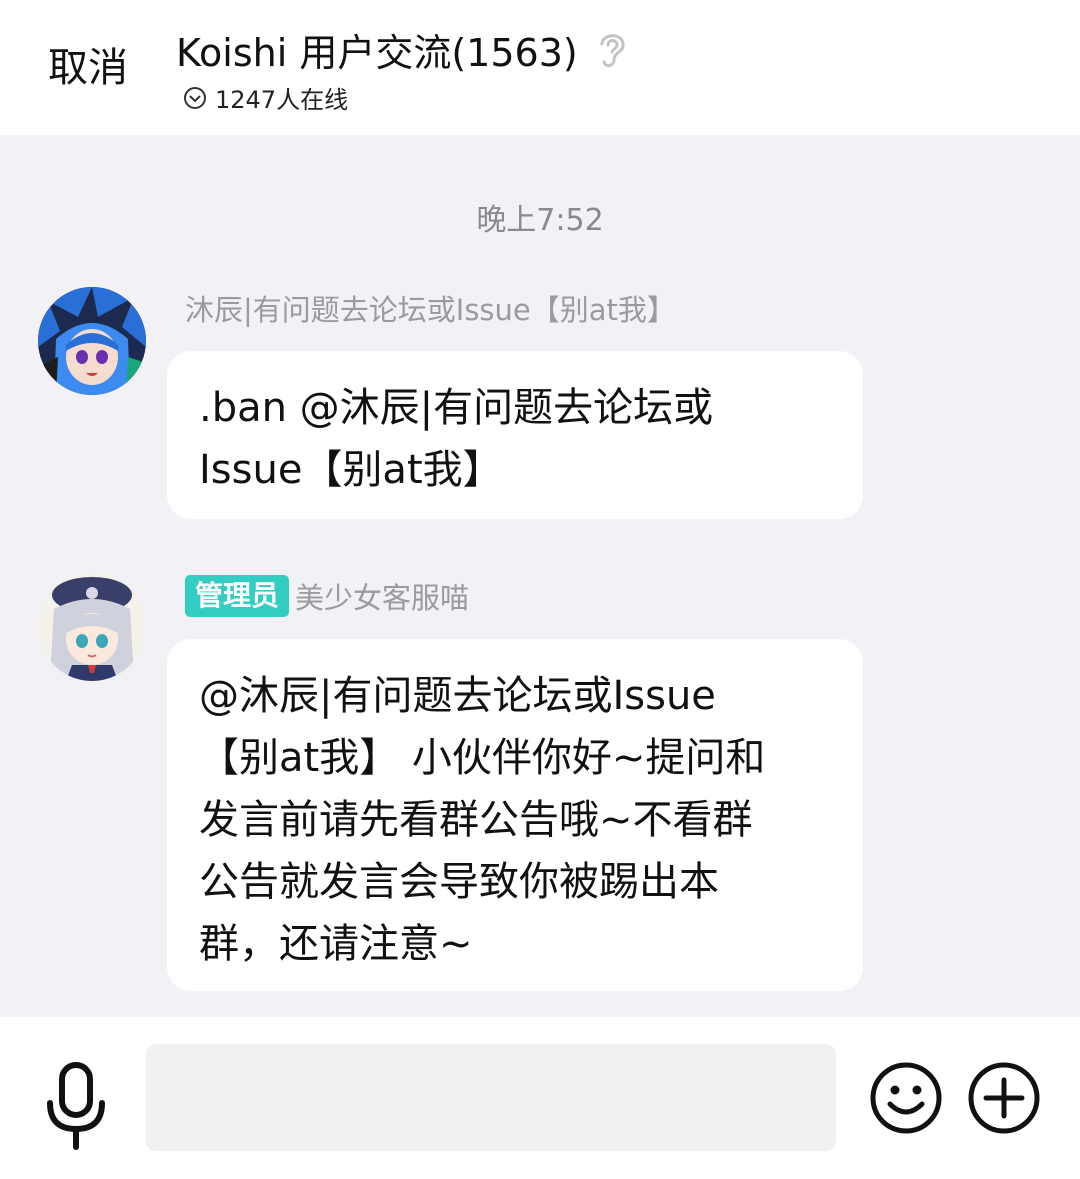  I want to click on group-title: Koishi 用户交流(1563), so click(377, 49).